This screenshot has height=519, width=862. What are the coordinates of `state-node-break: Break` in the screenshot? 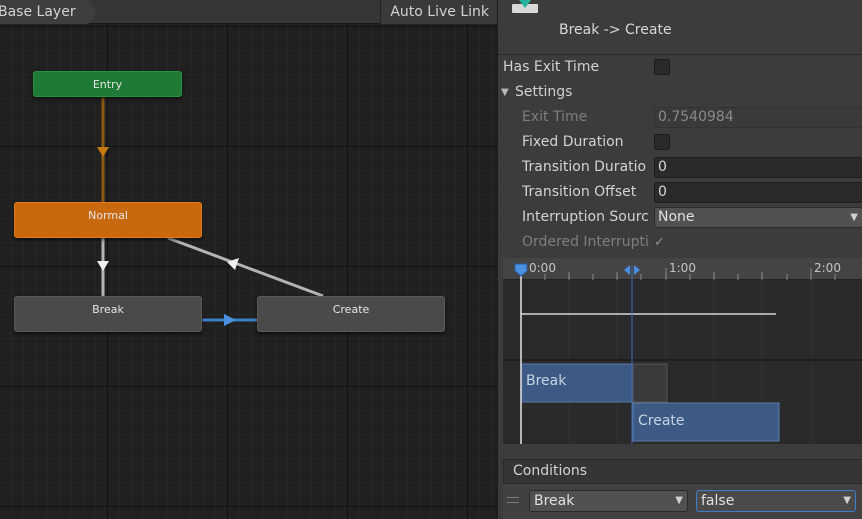 It's located at (108, 314).